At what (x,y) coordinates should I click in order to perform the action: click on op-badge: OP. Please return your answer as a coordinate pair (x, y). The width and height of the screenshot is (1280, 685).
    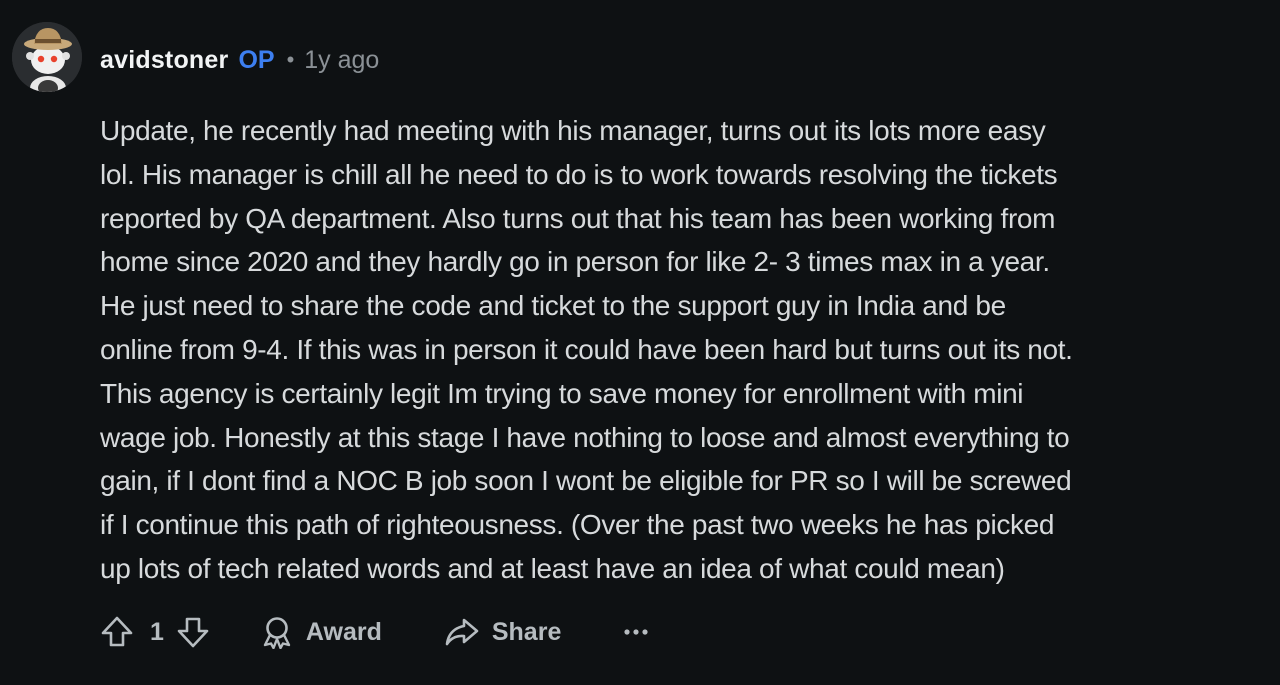
    Looking at the image, I should click on (256, 59).